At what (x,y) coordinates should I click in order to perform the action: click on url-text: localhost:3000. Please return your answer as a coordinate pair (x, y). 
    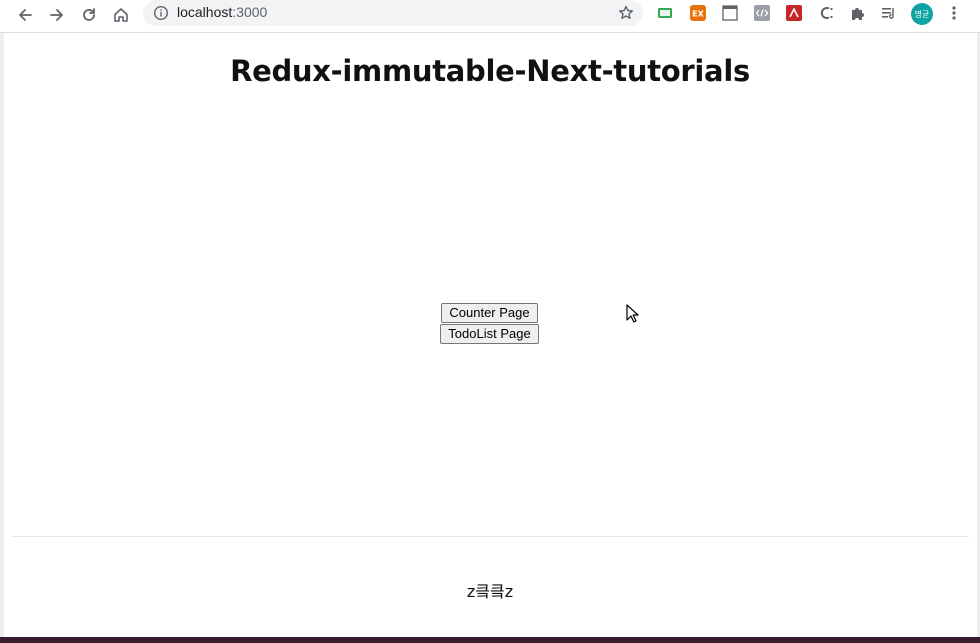
    Looking at the image, I should click on (222, 12).